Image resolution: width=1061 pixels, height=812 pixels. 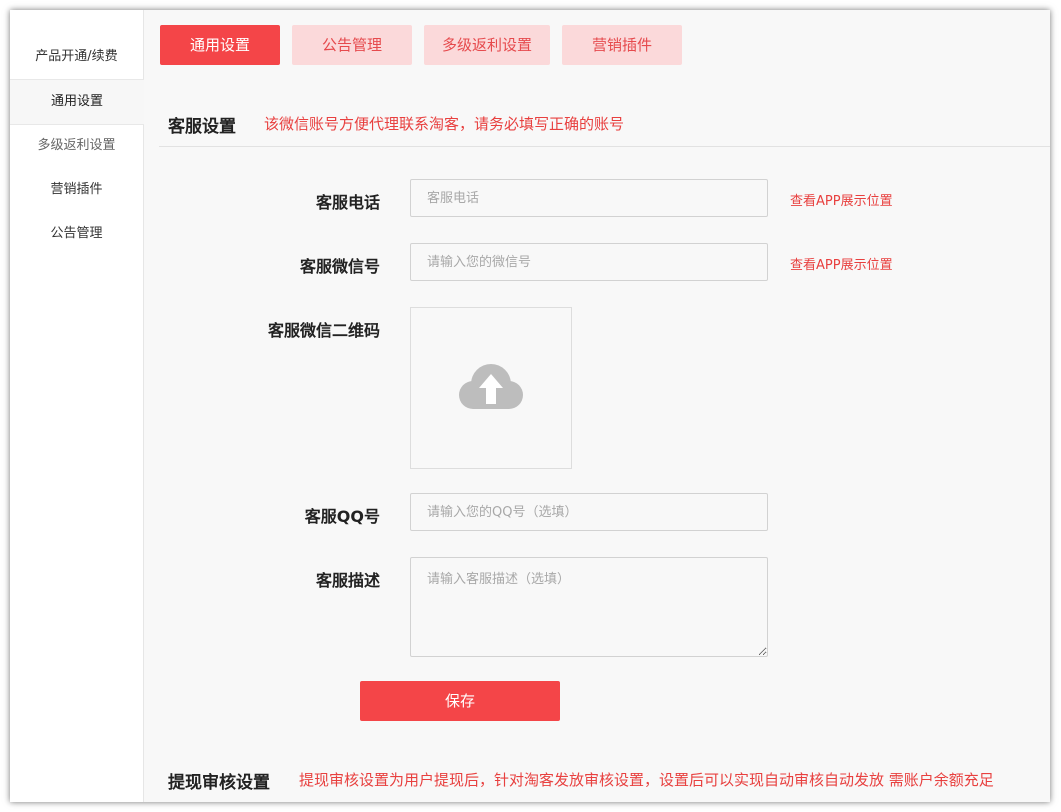 What do you see at coordinates (589, 262) in the screenshot?
I see `wechat-input` at bounding box center [589, 262].